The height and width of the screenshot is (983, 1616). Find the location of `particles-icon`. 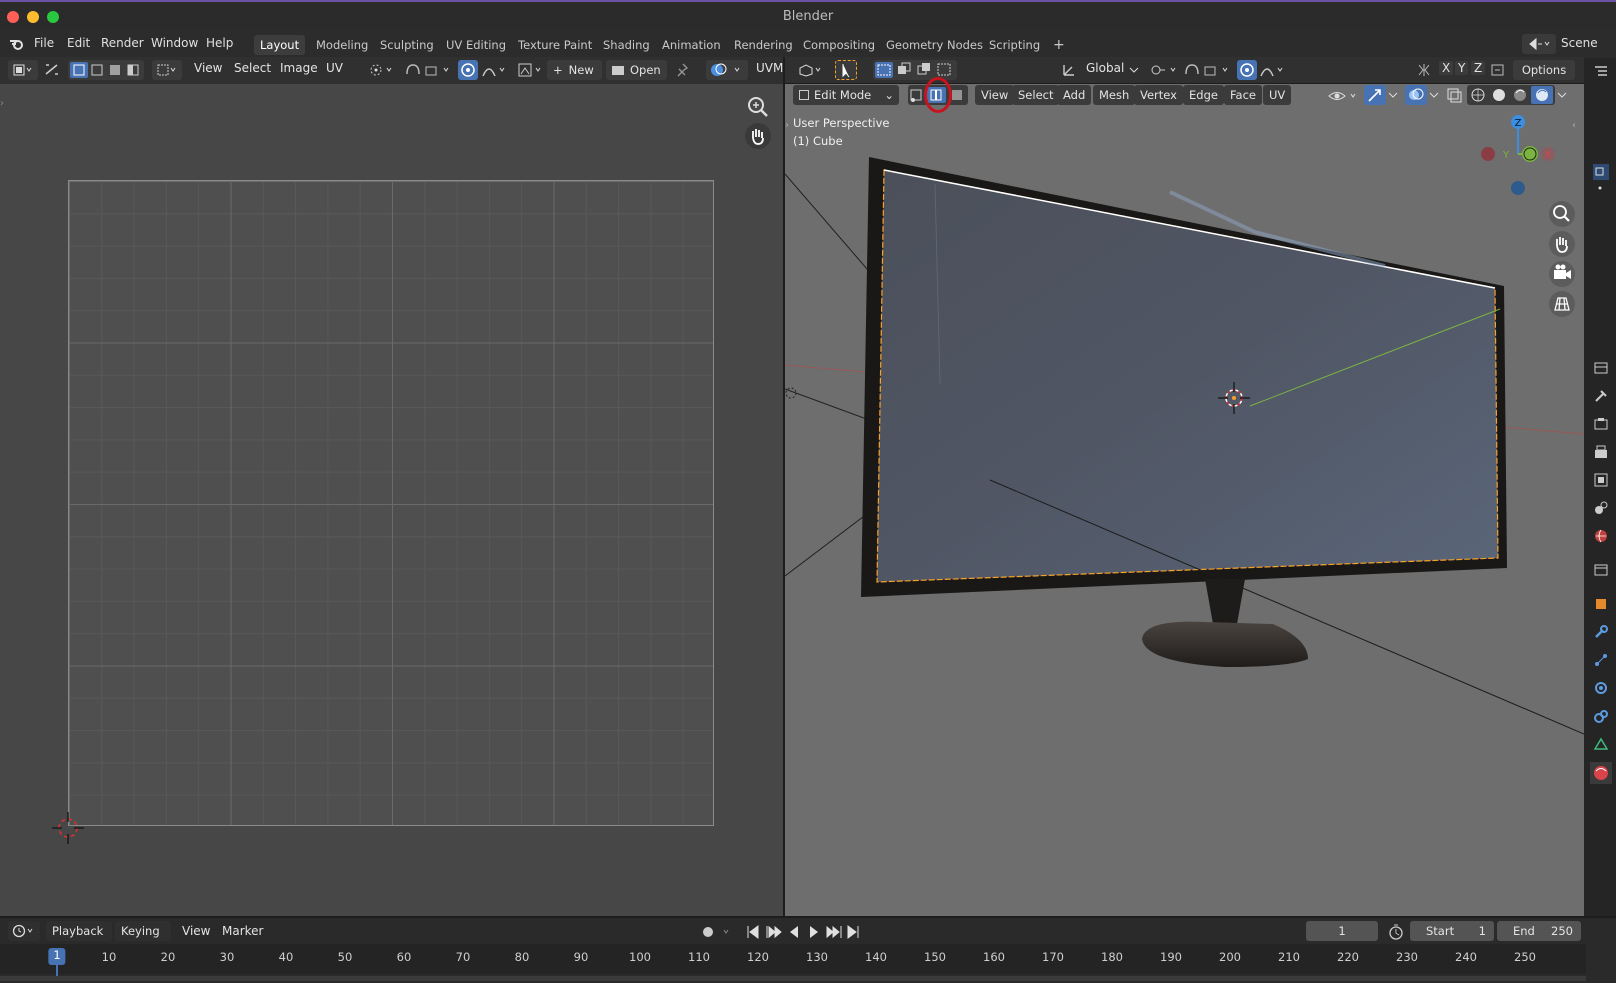

particles-icon is located at coordinates (1601, 660).